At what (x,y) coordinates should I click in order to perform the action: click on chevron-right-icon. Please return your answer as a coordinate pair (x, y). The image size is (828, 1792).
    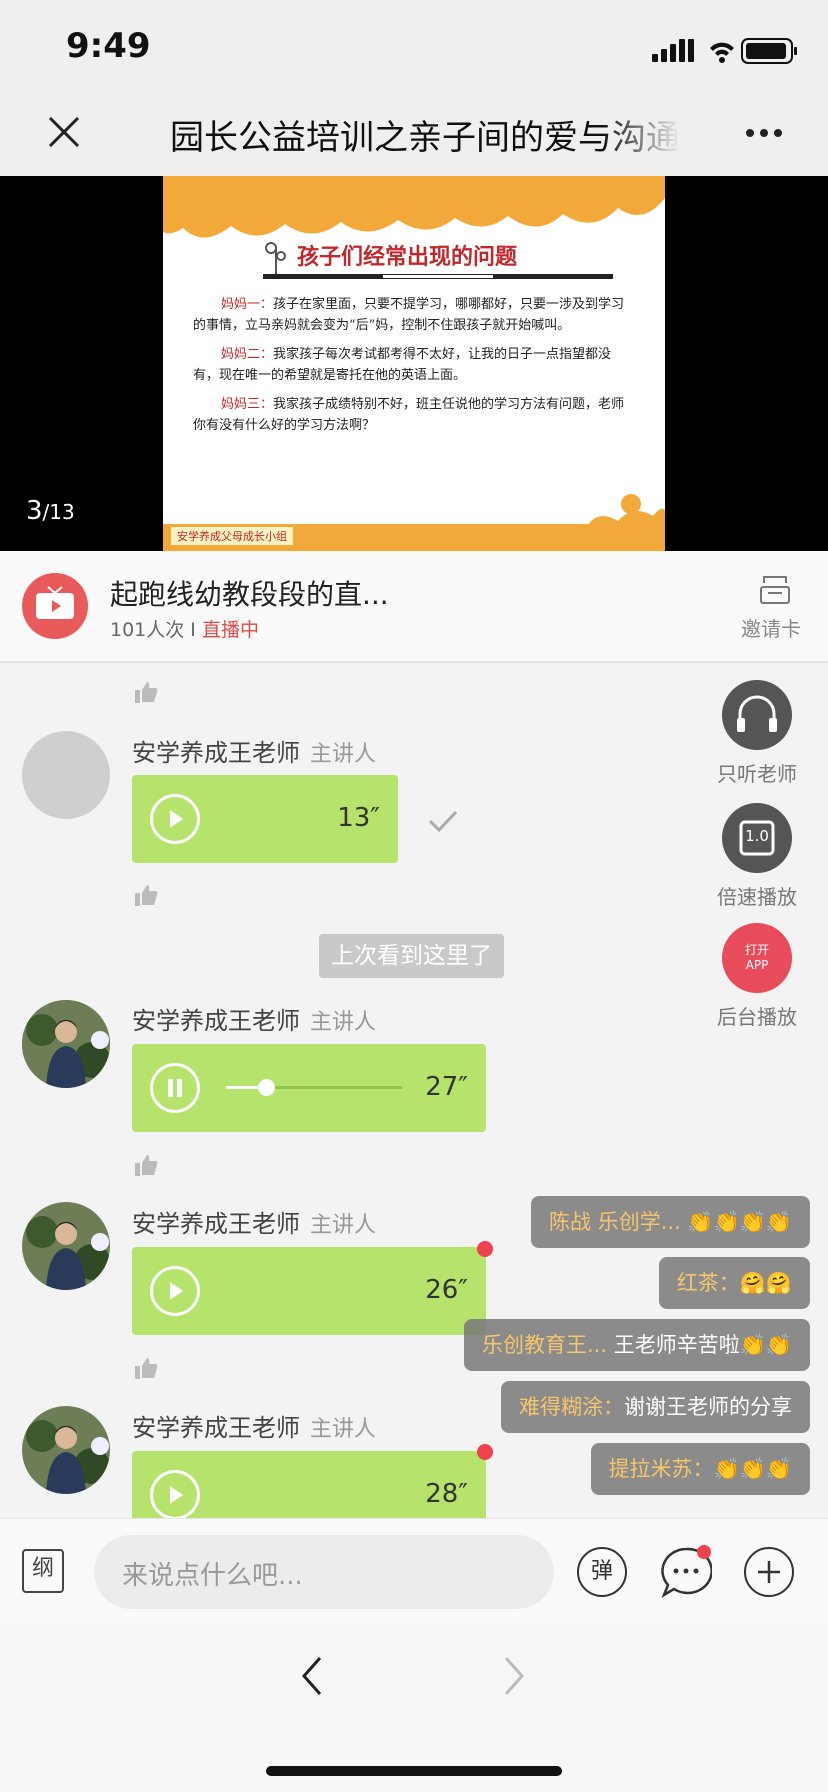
    Looking at the image, I should click on (514, 1676).